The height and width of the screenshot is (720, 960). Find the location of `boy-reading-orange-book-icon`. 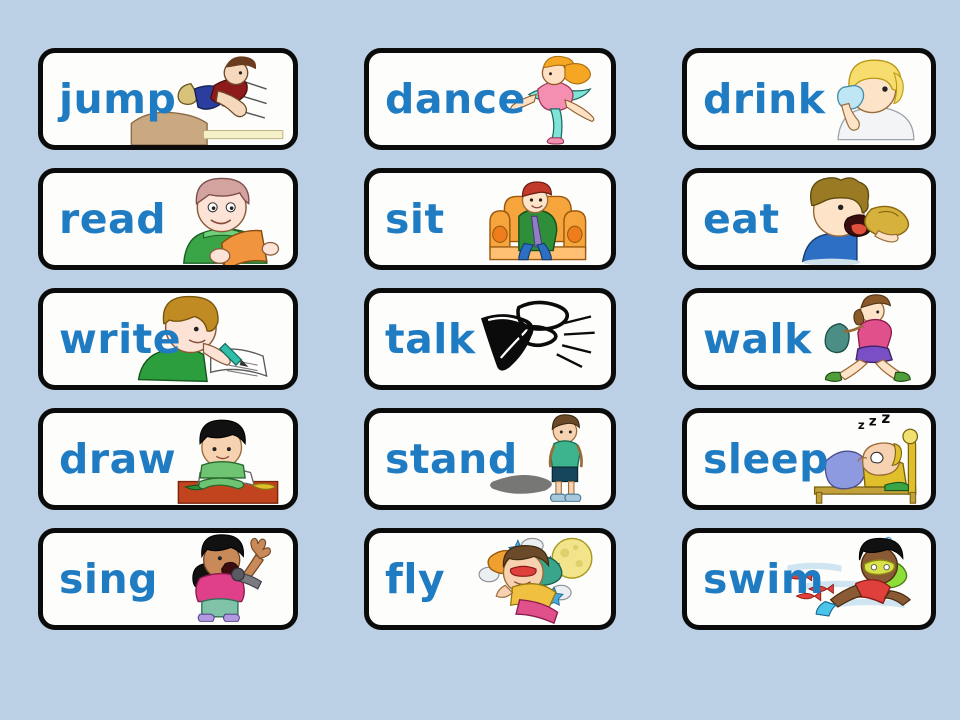

boy-reading-orange-book-icon is located at coordinates (228, 219).